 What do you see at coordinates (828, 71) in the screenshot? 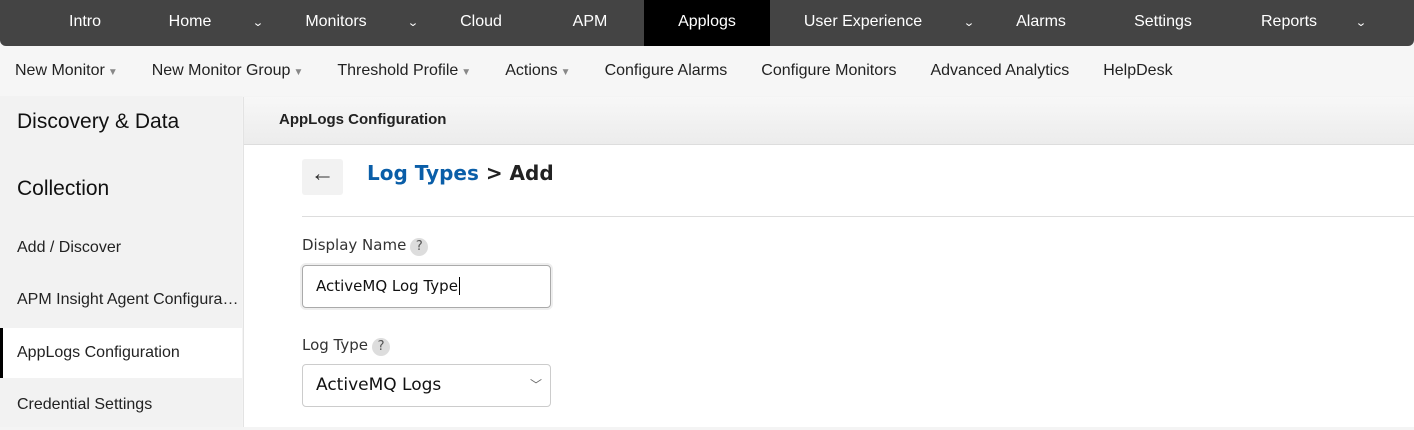
I see `configure-monitors-link: Configure Monitors` at bounding box center [828, 71].